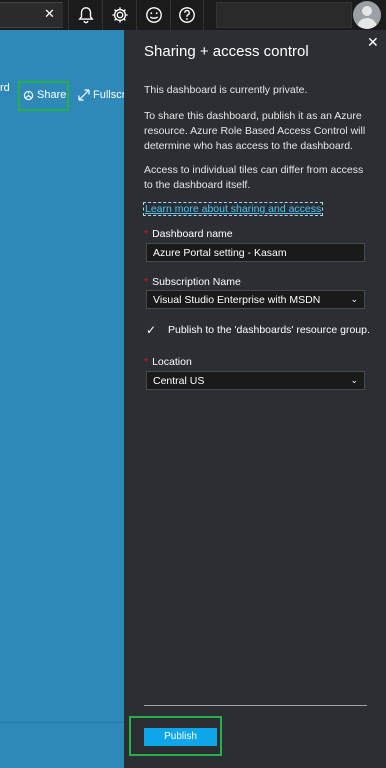 This screenshot has height=768, width=386. I want to click on top-bar: ✕, so click(193, 15).